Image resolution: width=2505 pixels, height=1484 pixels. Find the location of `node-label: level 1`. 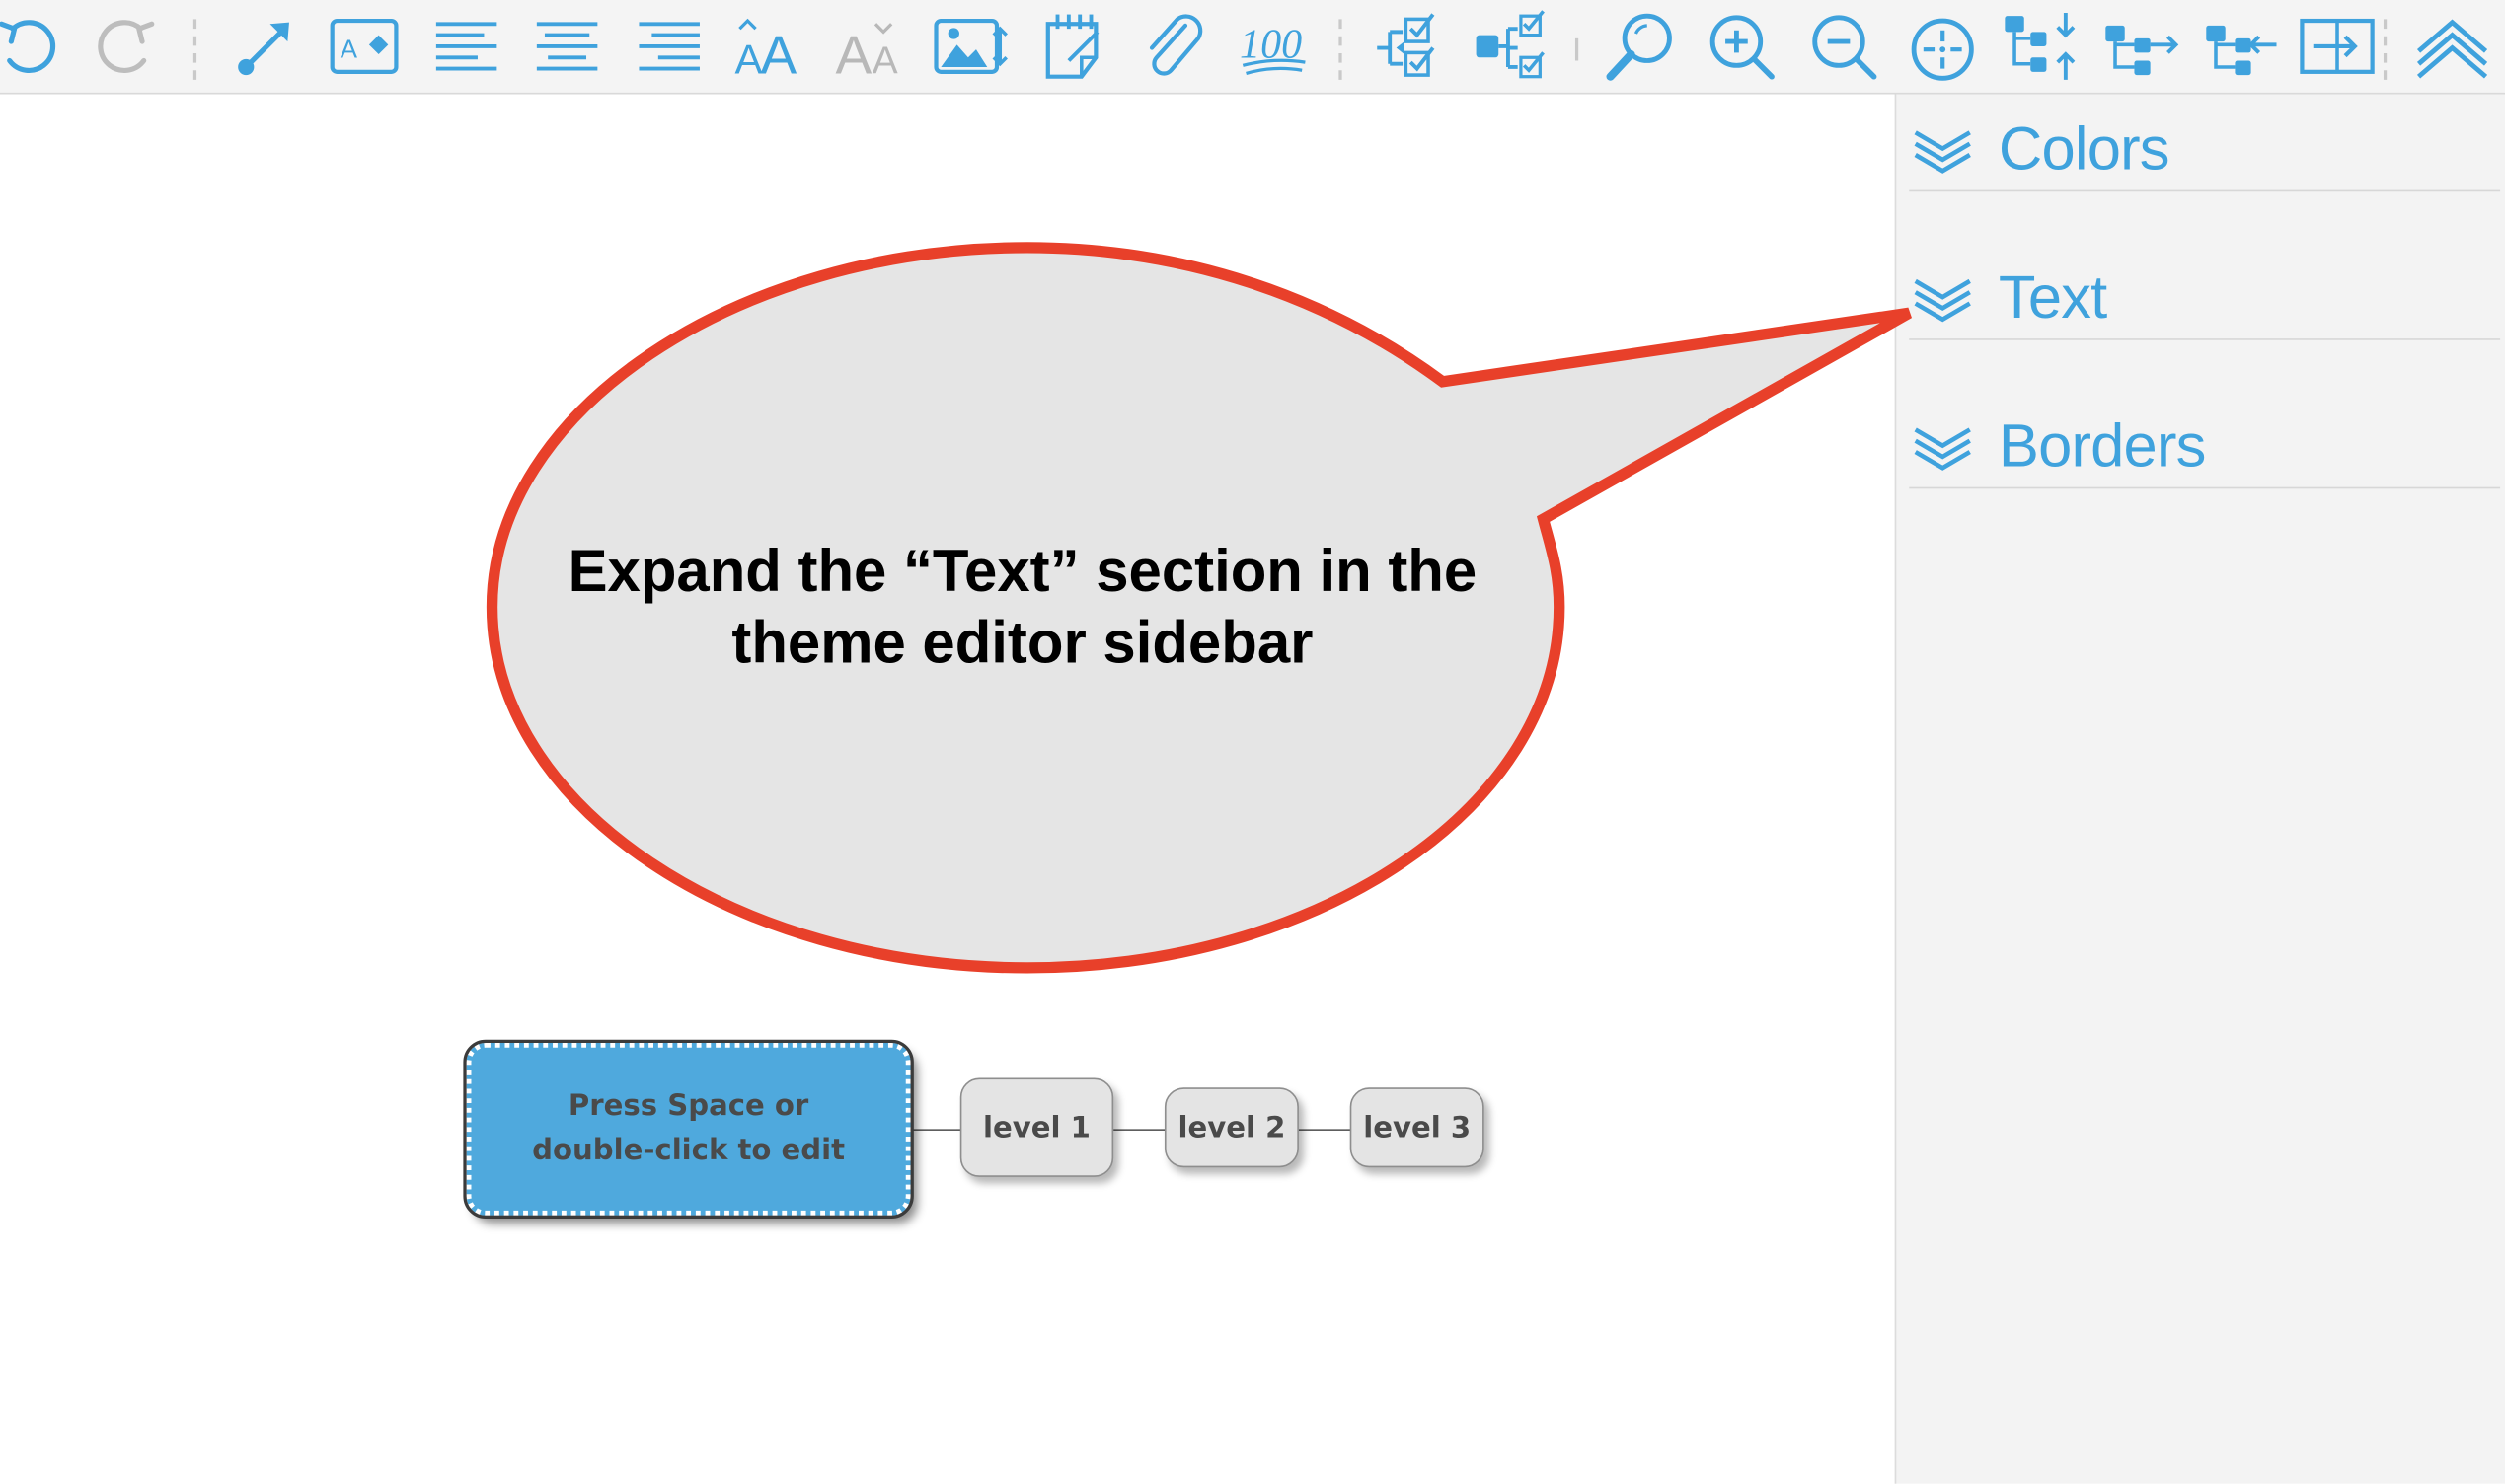

node-label: level 1 is located at coordinates (1037, 1127).